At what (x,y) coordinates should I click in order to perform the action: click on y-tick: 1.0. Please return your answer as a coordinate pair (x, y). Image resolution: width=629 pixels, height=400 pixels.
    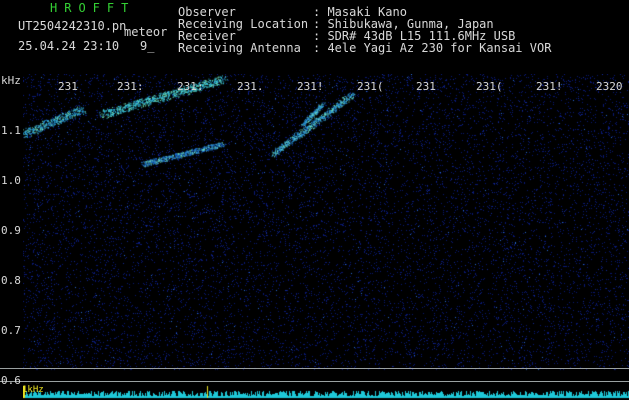
    Looking at the image, I should click on (11, 180).